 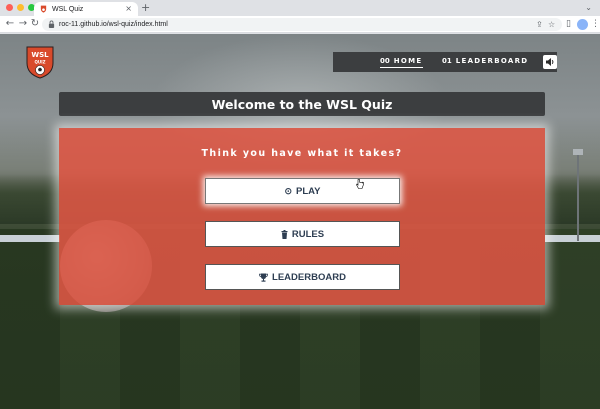 What do you see at coordinates (10, 24) in the screenshot?
I see `back-icon: ←` at bounding box center [10, 24].